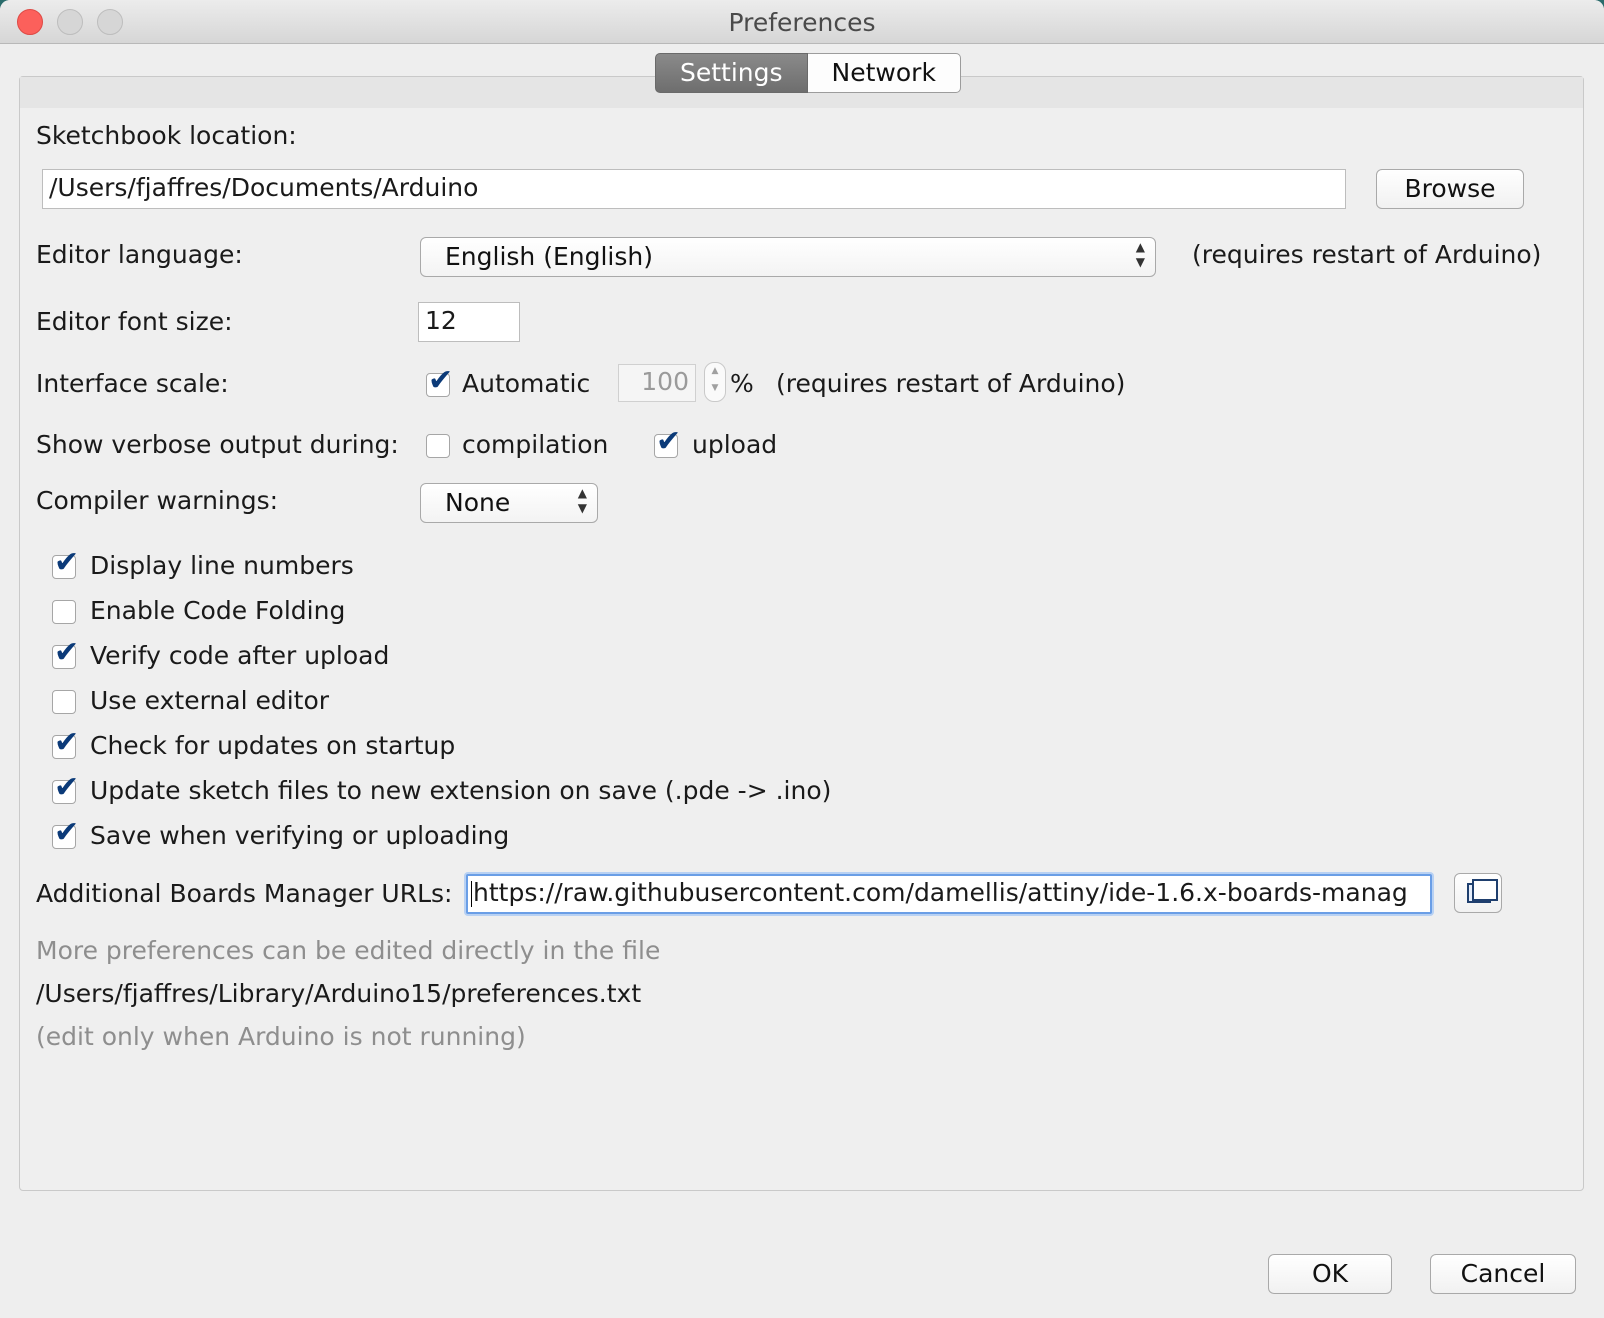 This screenshot has width=1604, height=1318. Describe the element at coordinates (951, 383) in the screenshot. I see `interface-scale-note: (requires restart of Arduino)` at that location.